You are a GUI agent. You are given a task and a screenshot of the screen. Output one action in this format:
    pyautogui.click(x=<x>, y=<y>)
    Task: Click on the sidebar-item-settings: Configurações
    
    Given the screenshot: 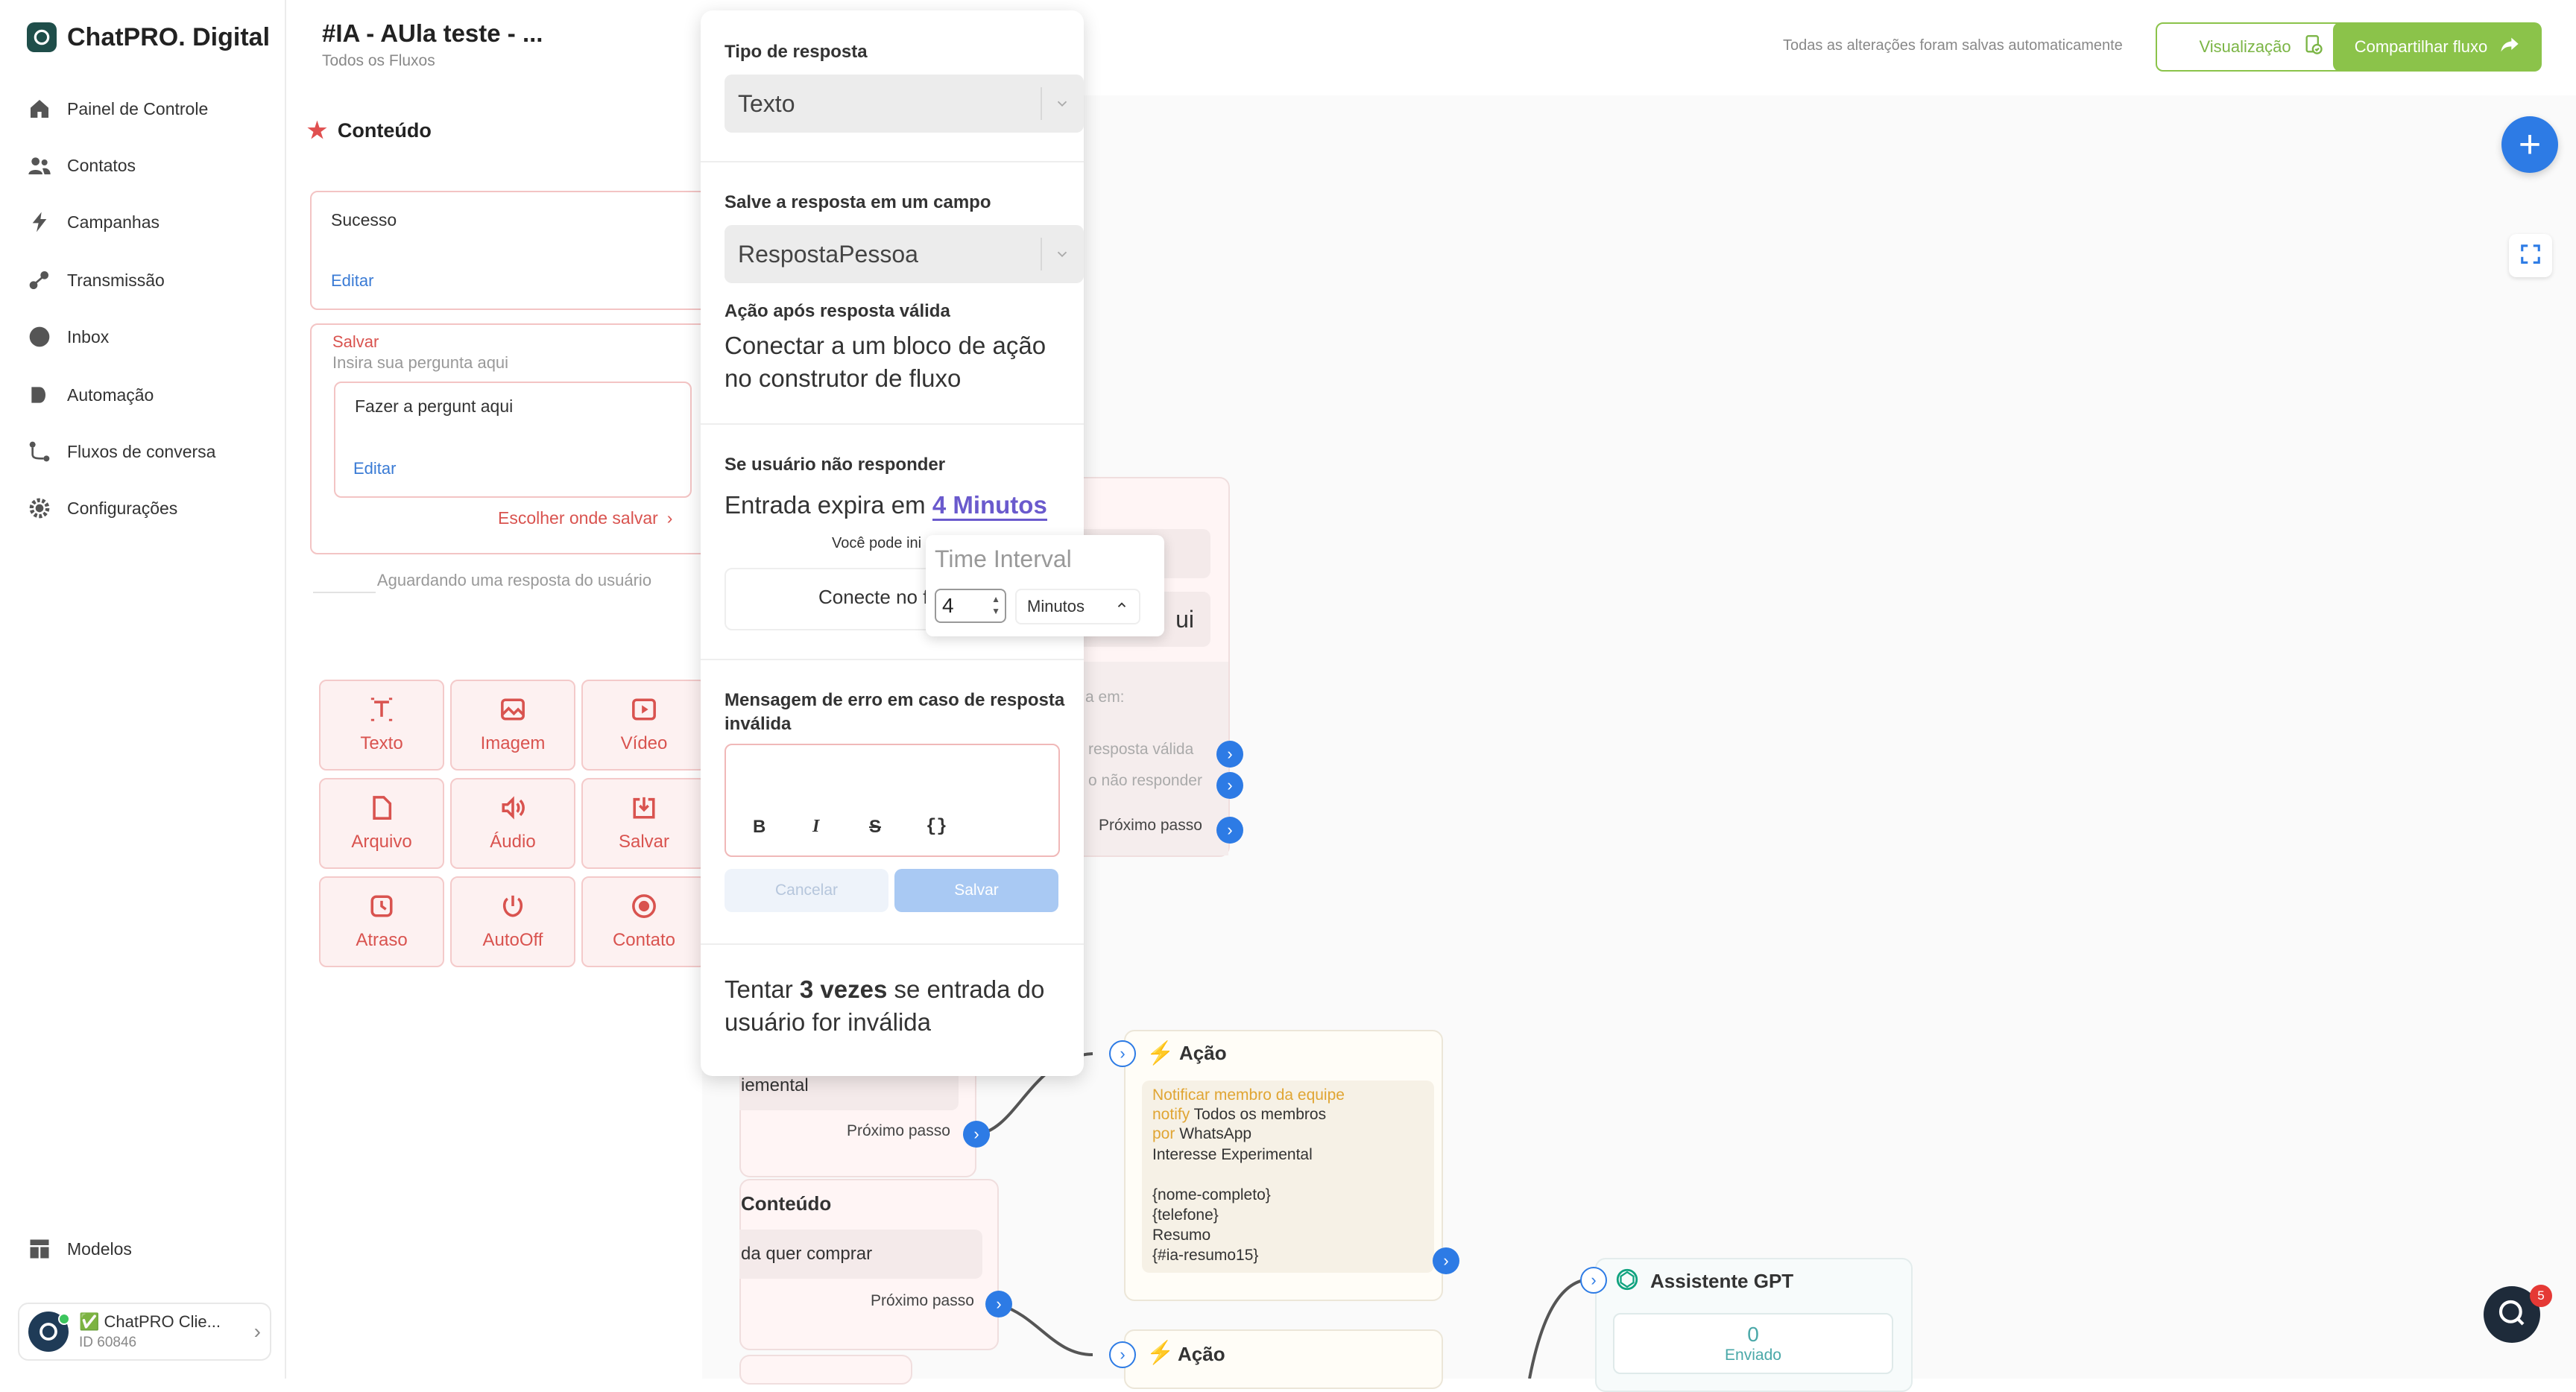 What is the action you would take?
    pyautogui.click(x=102, y=508)
    